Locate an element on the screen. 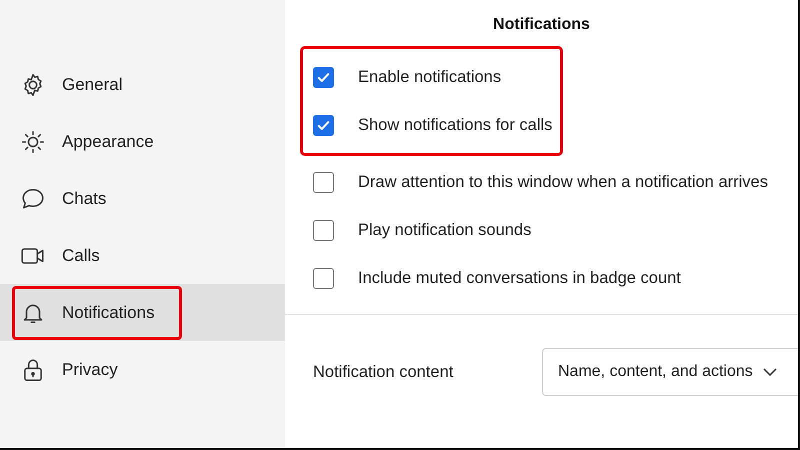  option-label: Enable notifications is located at coordinates (430, 77).